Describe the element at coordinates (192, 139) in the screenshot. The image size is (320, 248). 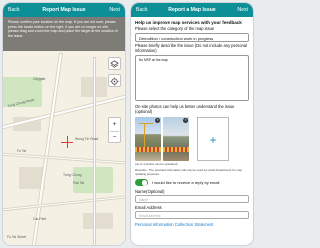
I see `photo-gallery: × × +` at that location.